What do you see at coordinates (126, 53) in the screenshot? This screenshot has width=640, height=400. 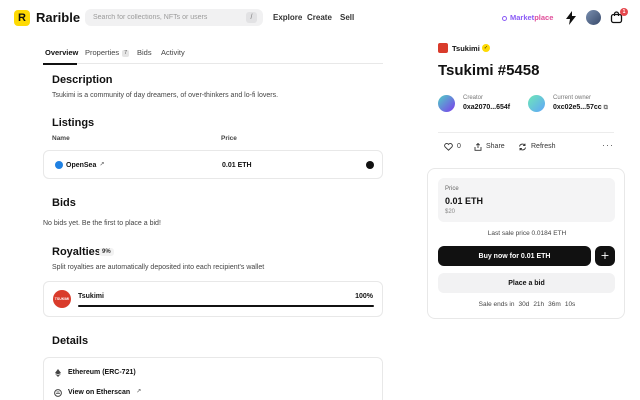 I see `properties-count-badge: 7` at bounding box center [126, 53].